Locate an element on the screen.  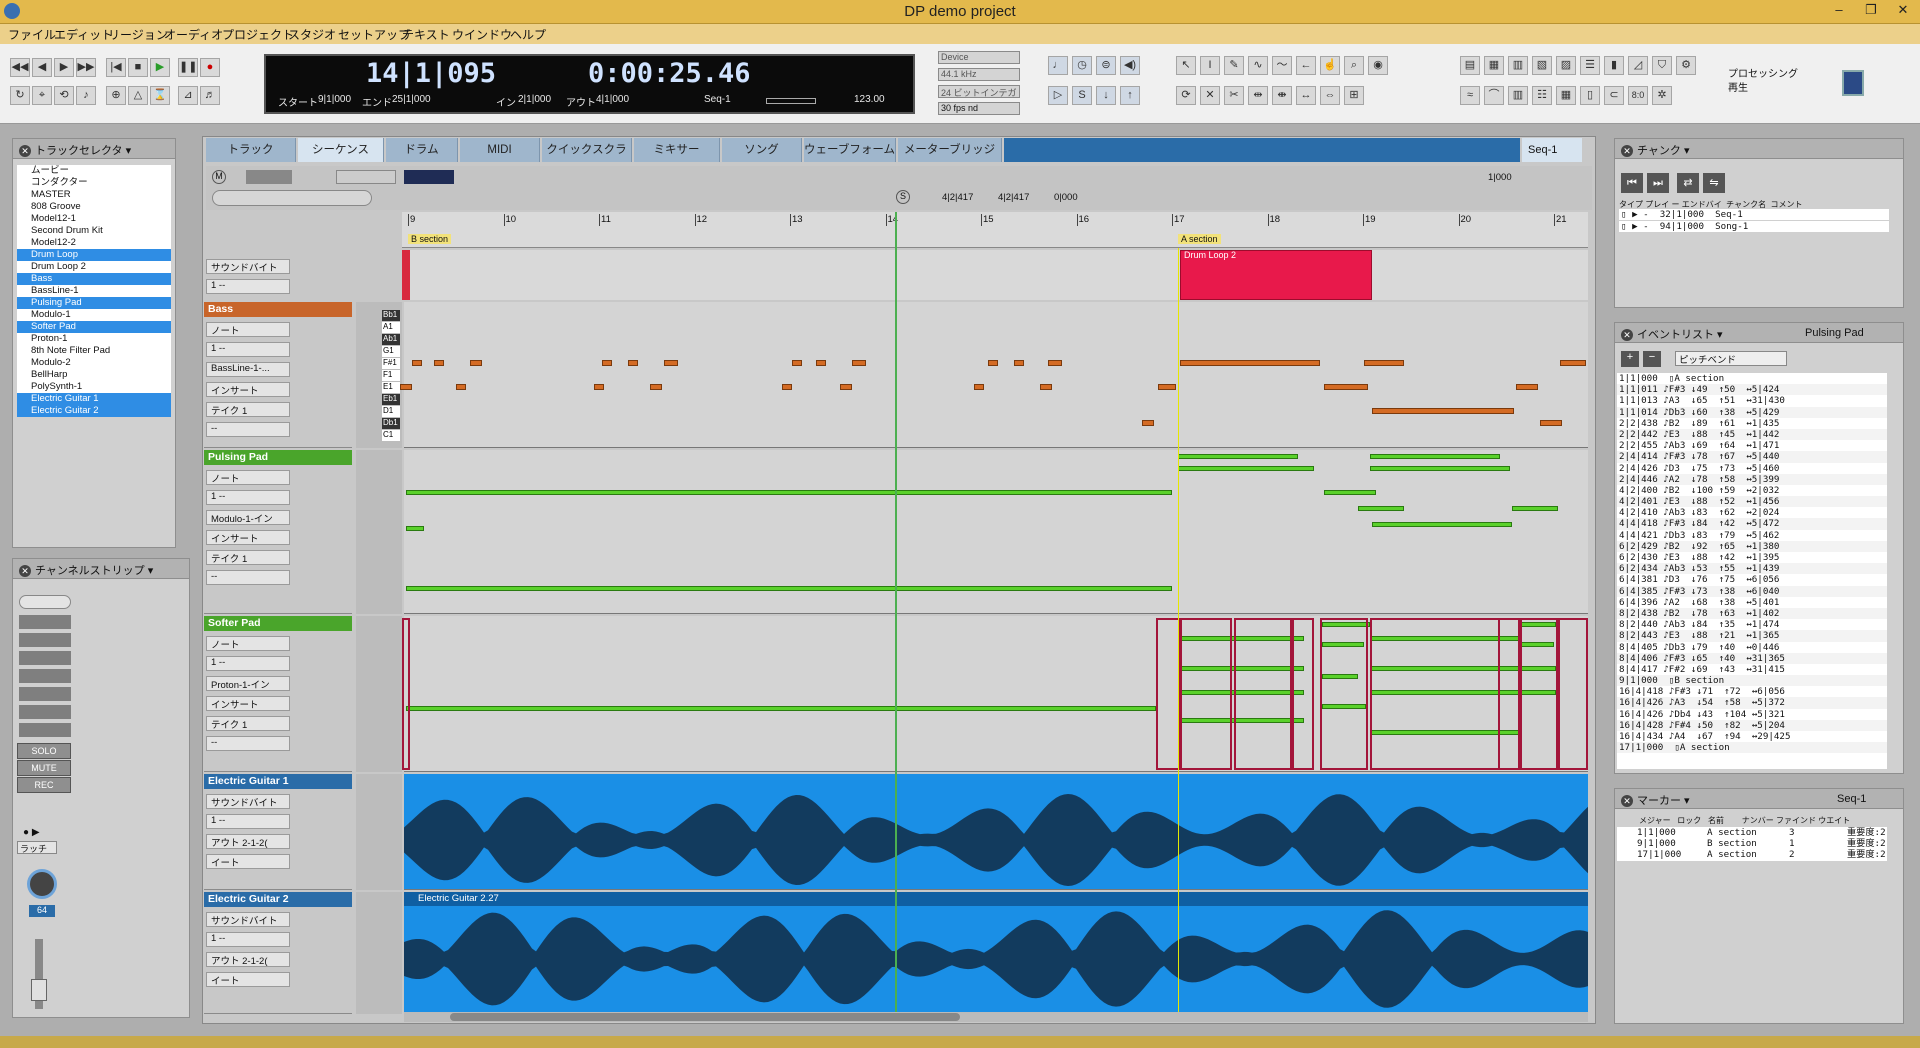
add-event-icon: + is located at coordinates (1630, 359).